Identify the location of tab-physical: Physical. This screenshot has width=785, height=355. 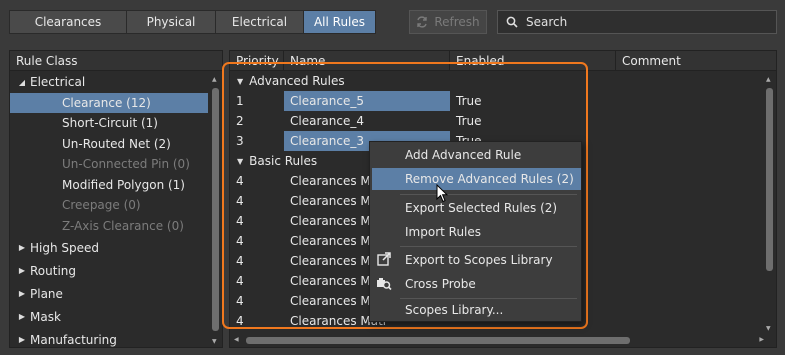
(170, 22).